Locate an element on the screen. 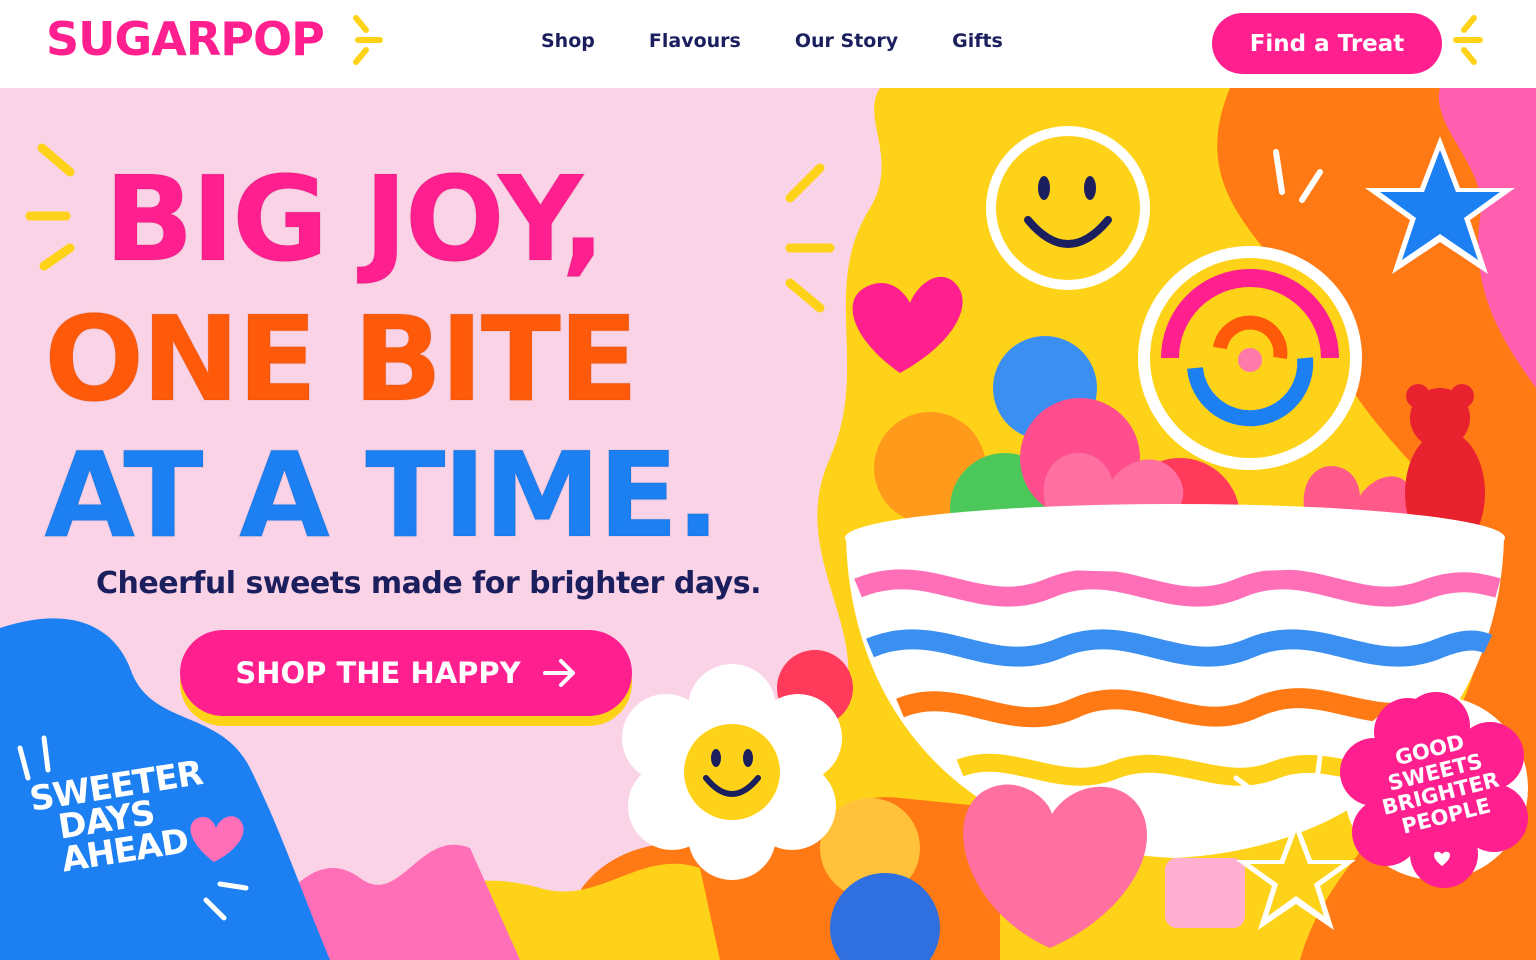 This screenshot has height=960, width=1536. shop-button-label: SHOP THE HAPPY is located at coordinates (378, 673).